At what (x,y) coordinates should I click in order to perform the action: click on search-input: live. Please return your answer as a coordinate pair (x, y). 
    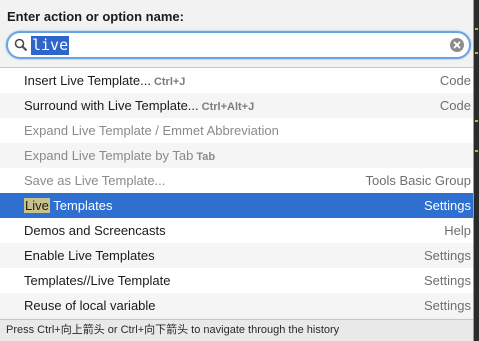
    Looking at the image, I should click on (50, 45).